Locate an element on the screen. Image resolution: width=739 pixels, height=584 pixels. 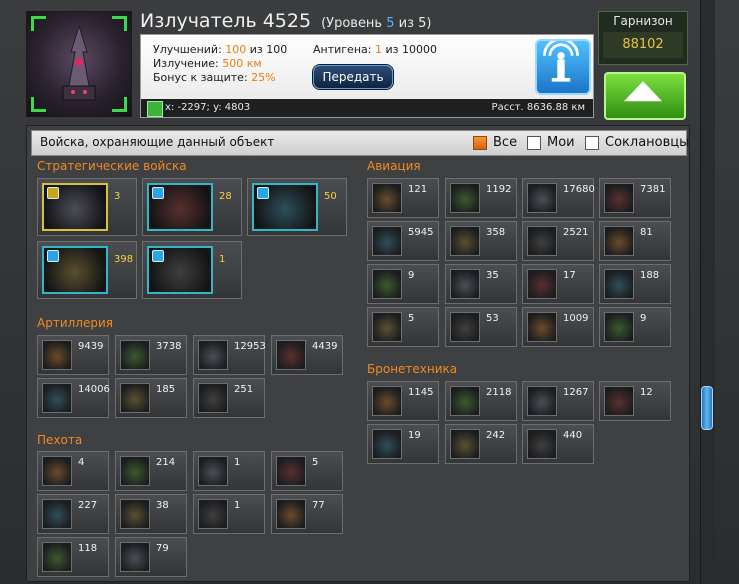
unit-card: 19 is located at coordinates (403, 444).